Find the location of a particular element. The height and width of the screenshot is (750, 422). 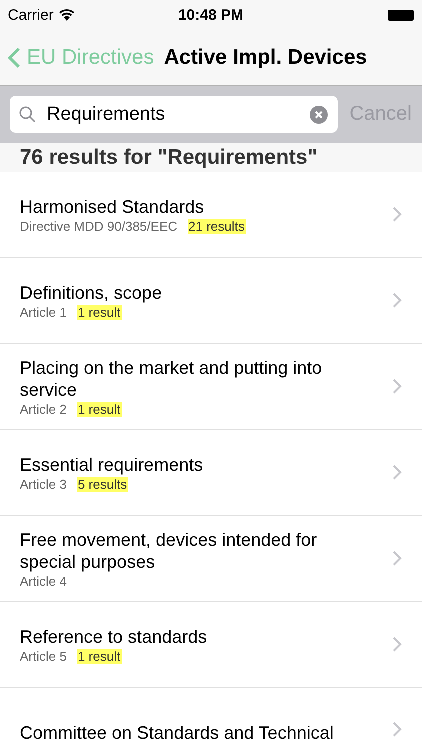

search-icon is located at coordinates (27, 114).